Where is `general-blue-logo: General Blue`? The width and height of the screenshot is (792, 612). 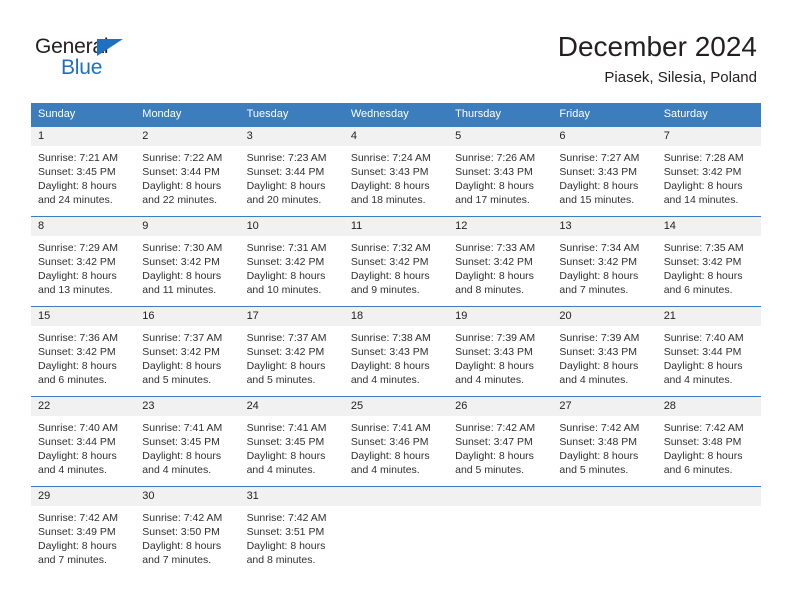
general-blue-logo: General Blue is located at coordinates (120, 62).